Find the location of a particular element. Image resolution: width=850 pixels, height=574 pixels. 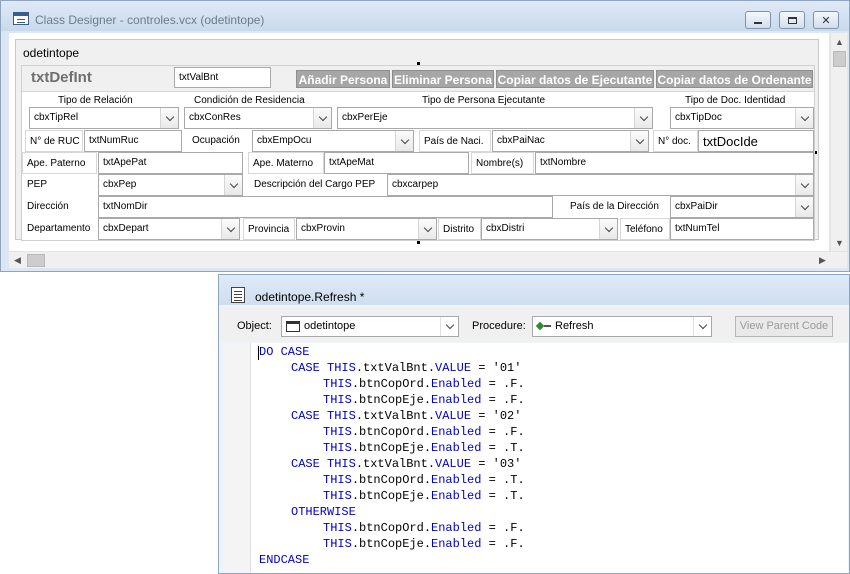

per-eje-value: cbxPerEje is located at coordinates (365, 117).